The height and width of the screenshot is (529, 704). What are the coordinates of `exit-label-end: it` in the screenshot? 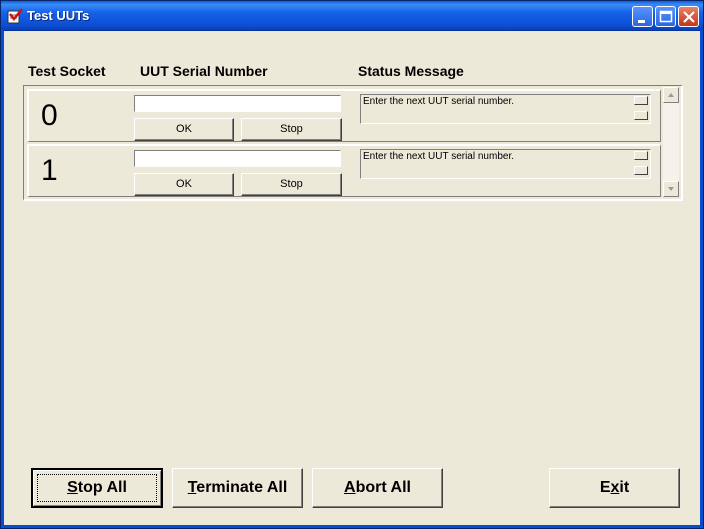 It's located at (624, 487).